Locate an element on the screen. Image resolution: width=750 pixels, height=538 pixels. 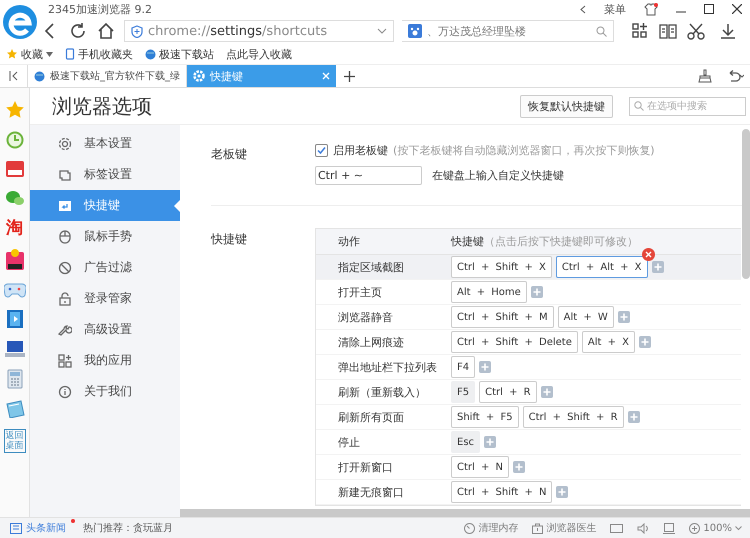
restore-defaults-button: 恢复默认快捷键 is located at coordinates (566, 106).